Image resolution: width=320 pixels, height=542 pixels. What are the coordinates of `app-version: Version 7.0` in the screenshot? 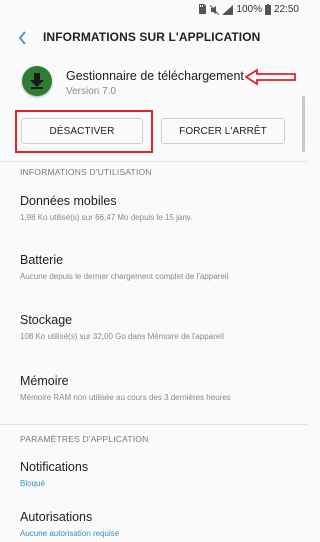 It's located at (91, 91).